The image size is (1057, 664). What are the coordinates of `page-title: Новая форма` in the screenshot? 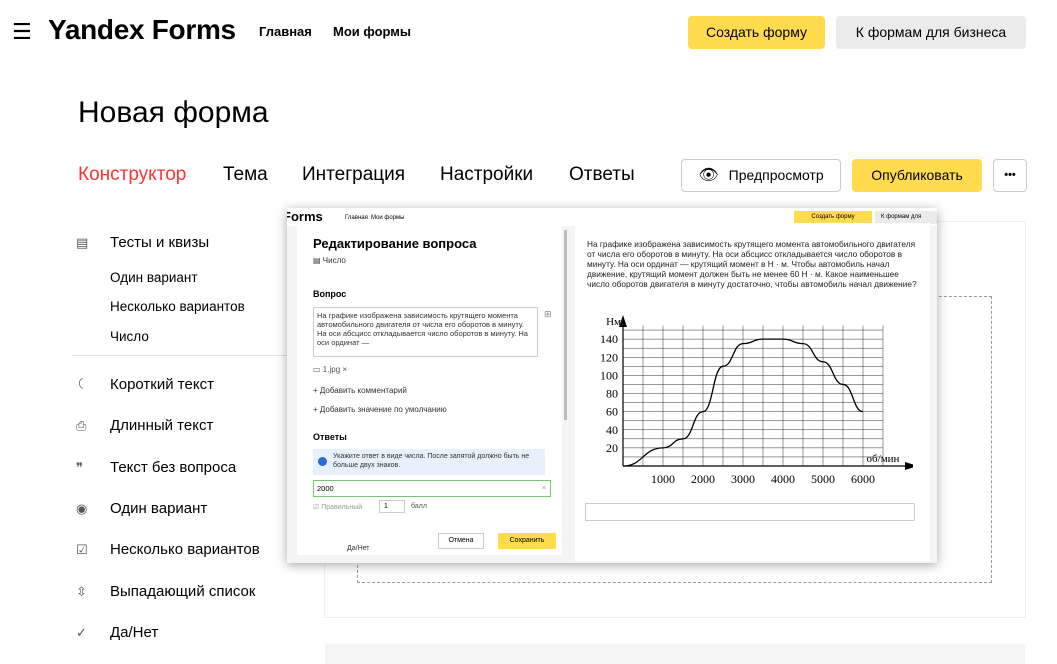 It's located at (173, 112).